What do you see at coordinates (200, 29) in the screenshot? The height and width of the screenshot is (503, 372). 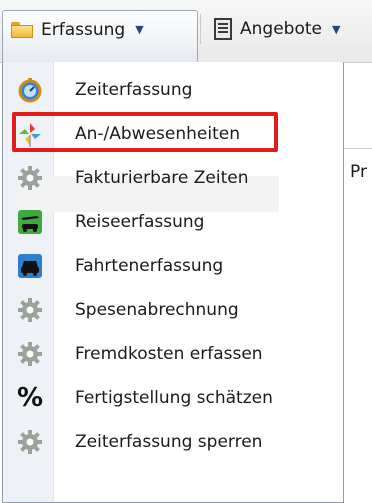 I see `toolbar-separator` at bounding box center [200, 29].